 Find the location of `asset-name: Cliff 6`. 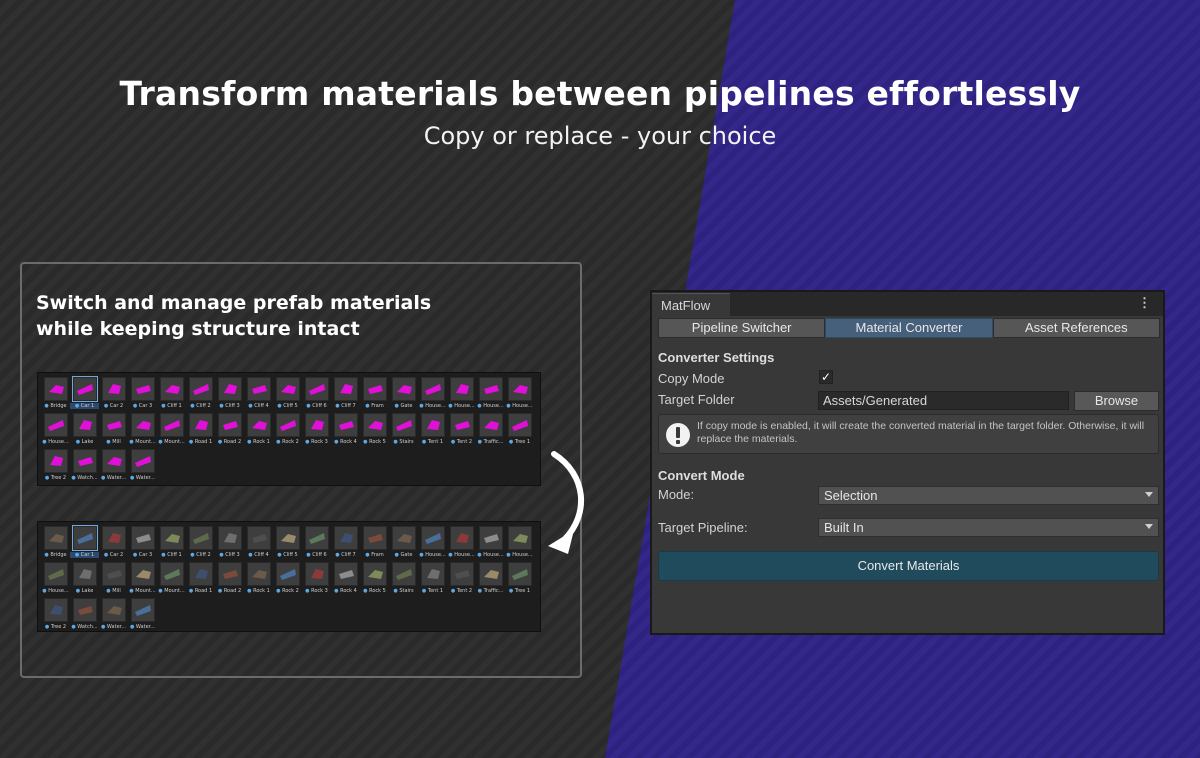

asset-name: Cliff 6 is located at coordinates (319, 406).